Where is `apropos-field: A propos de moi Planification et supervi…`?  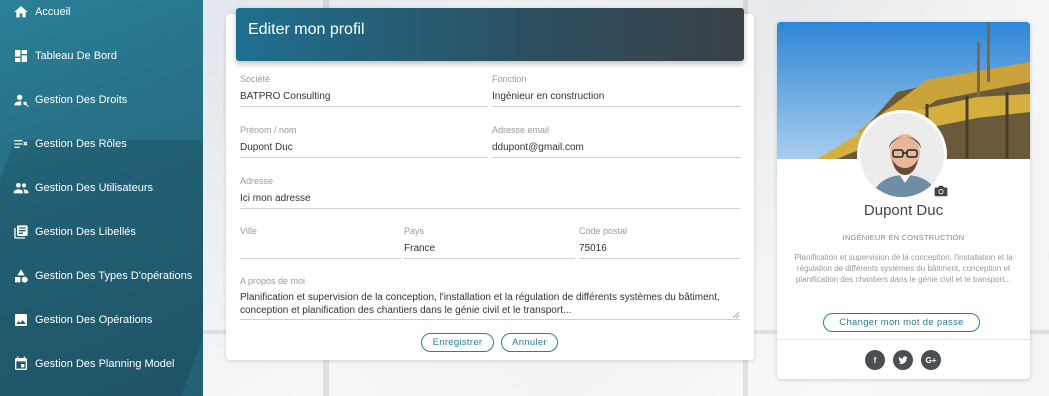 apropos-field: A propos de moi Planification et supervi… is located at coordinates (490, 298).